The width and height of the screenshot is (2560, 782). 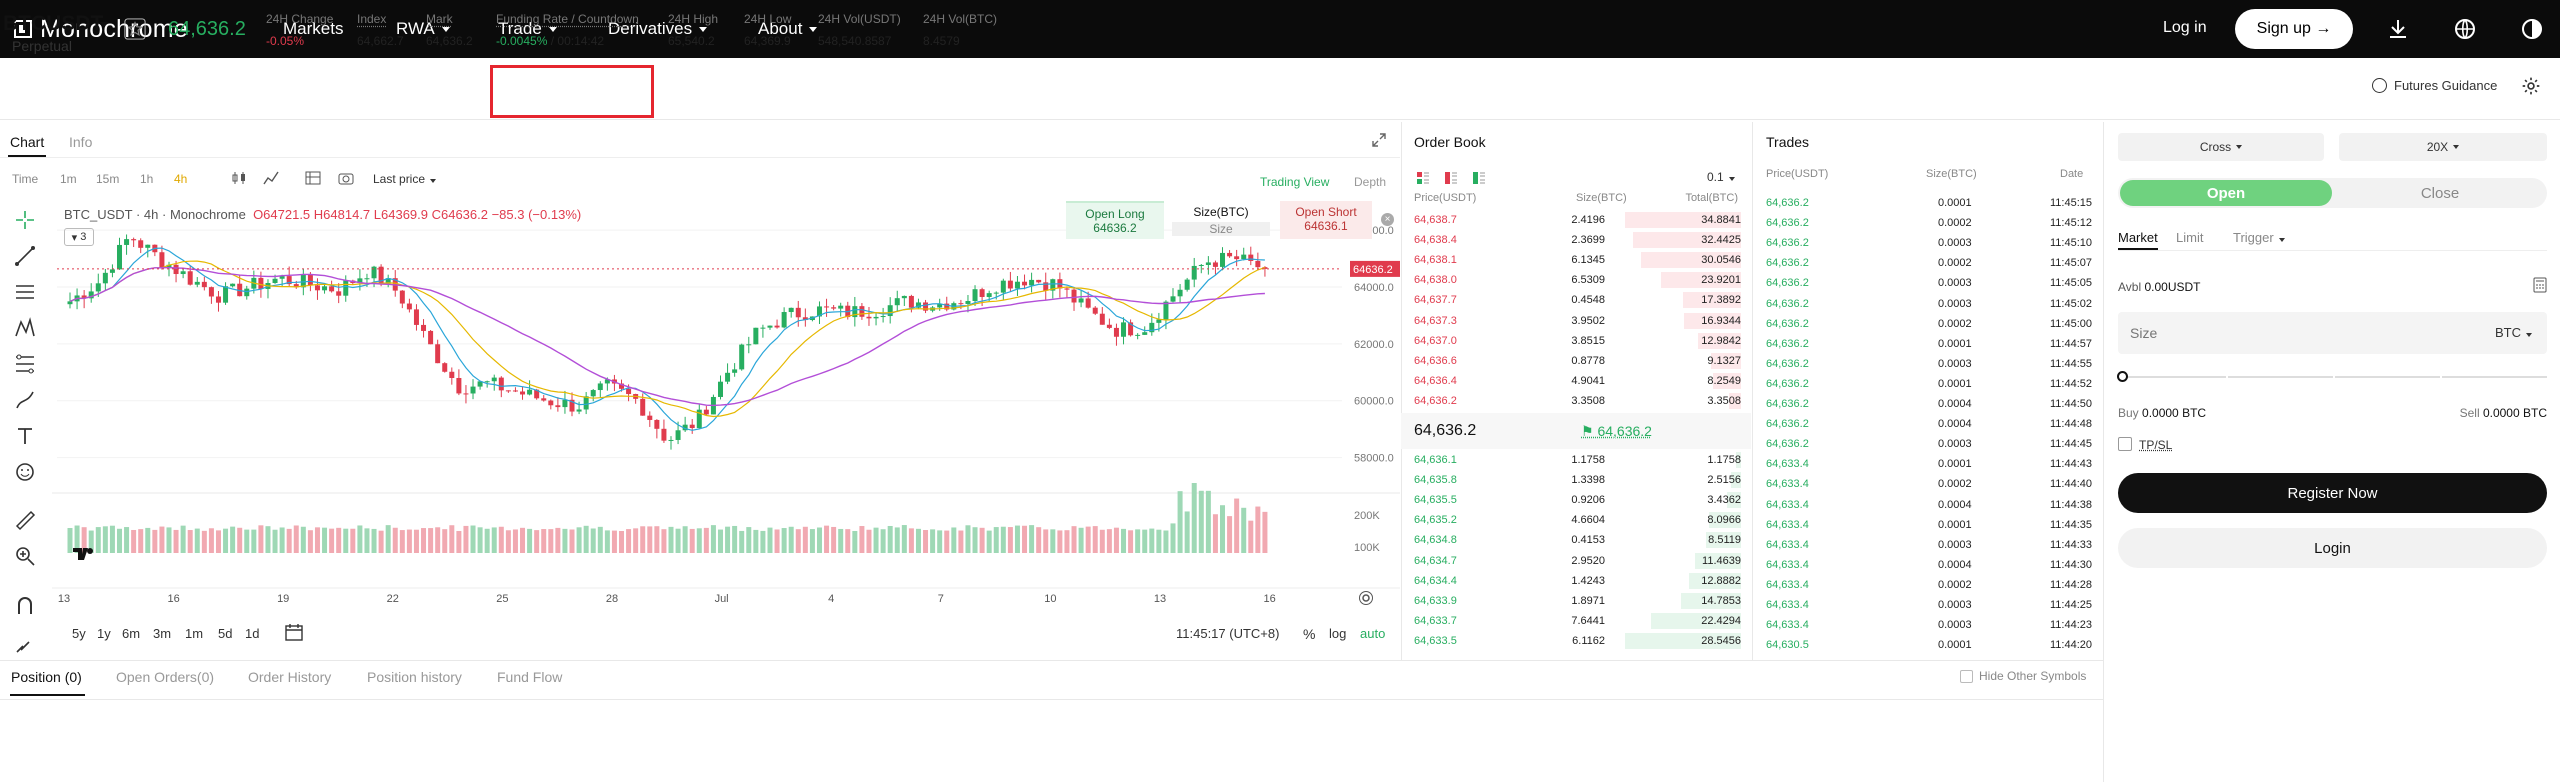 I want to click on price-type-dropdown: Last price, so click(x=405, y=179).